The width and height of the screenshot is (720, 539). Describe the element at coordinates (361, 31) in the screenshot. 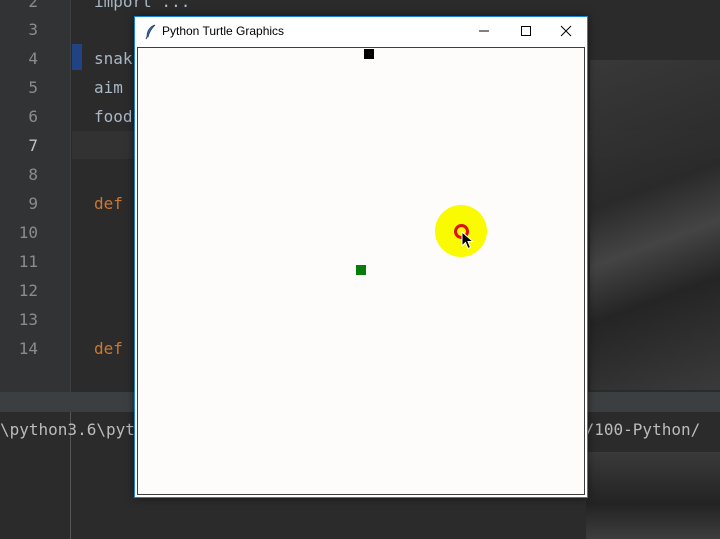

I see `title-bar: Python Turtle Graphics` at that location.